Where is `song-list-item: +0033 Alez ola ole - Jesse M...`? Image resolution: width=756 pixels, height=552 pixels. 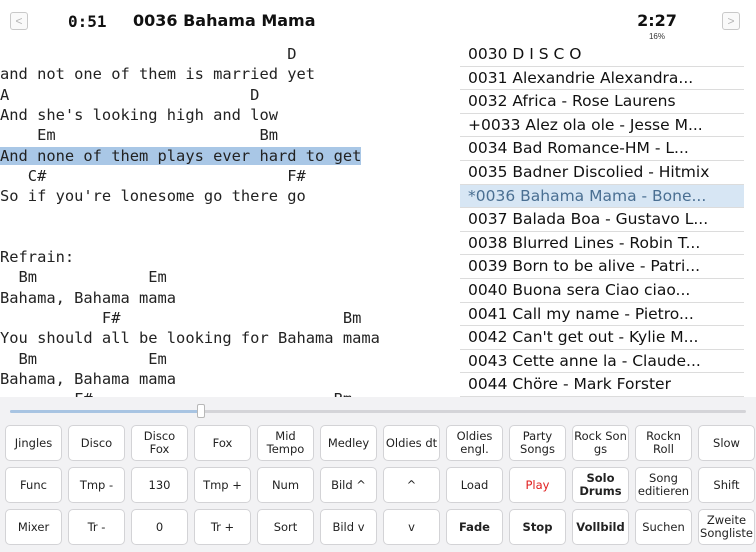
song-list-item: +0033 Alez ola ole - Jesse M... is located at coordinates (602, 126).